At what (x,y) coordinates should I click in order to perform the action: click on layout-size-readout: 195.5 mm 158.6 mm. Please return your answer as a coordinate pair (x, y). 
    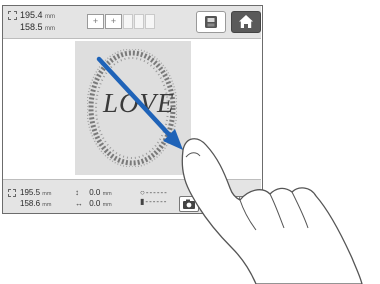
    Looking at the image, I should click on (29, 199).